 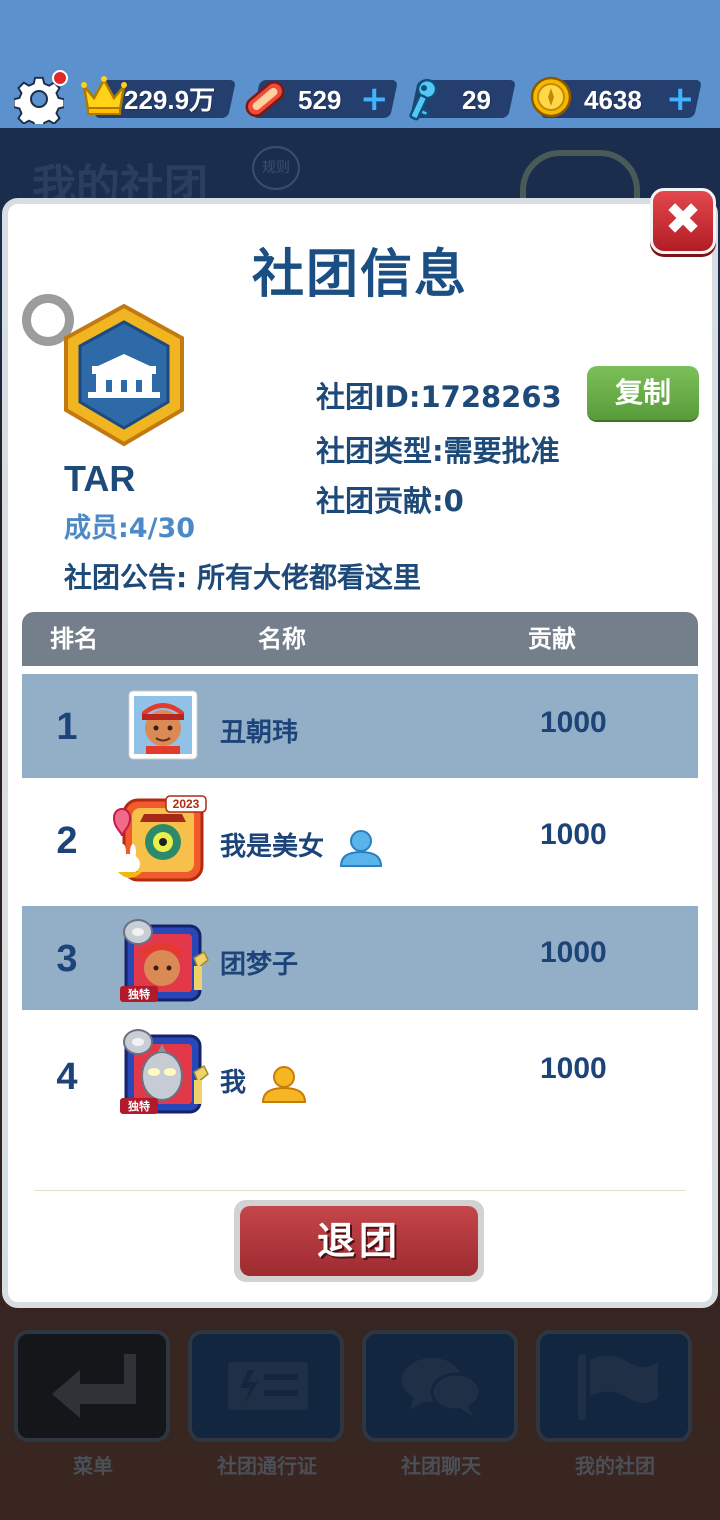 I want to click on nav-menu-button, so click(x=92, y=1386).